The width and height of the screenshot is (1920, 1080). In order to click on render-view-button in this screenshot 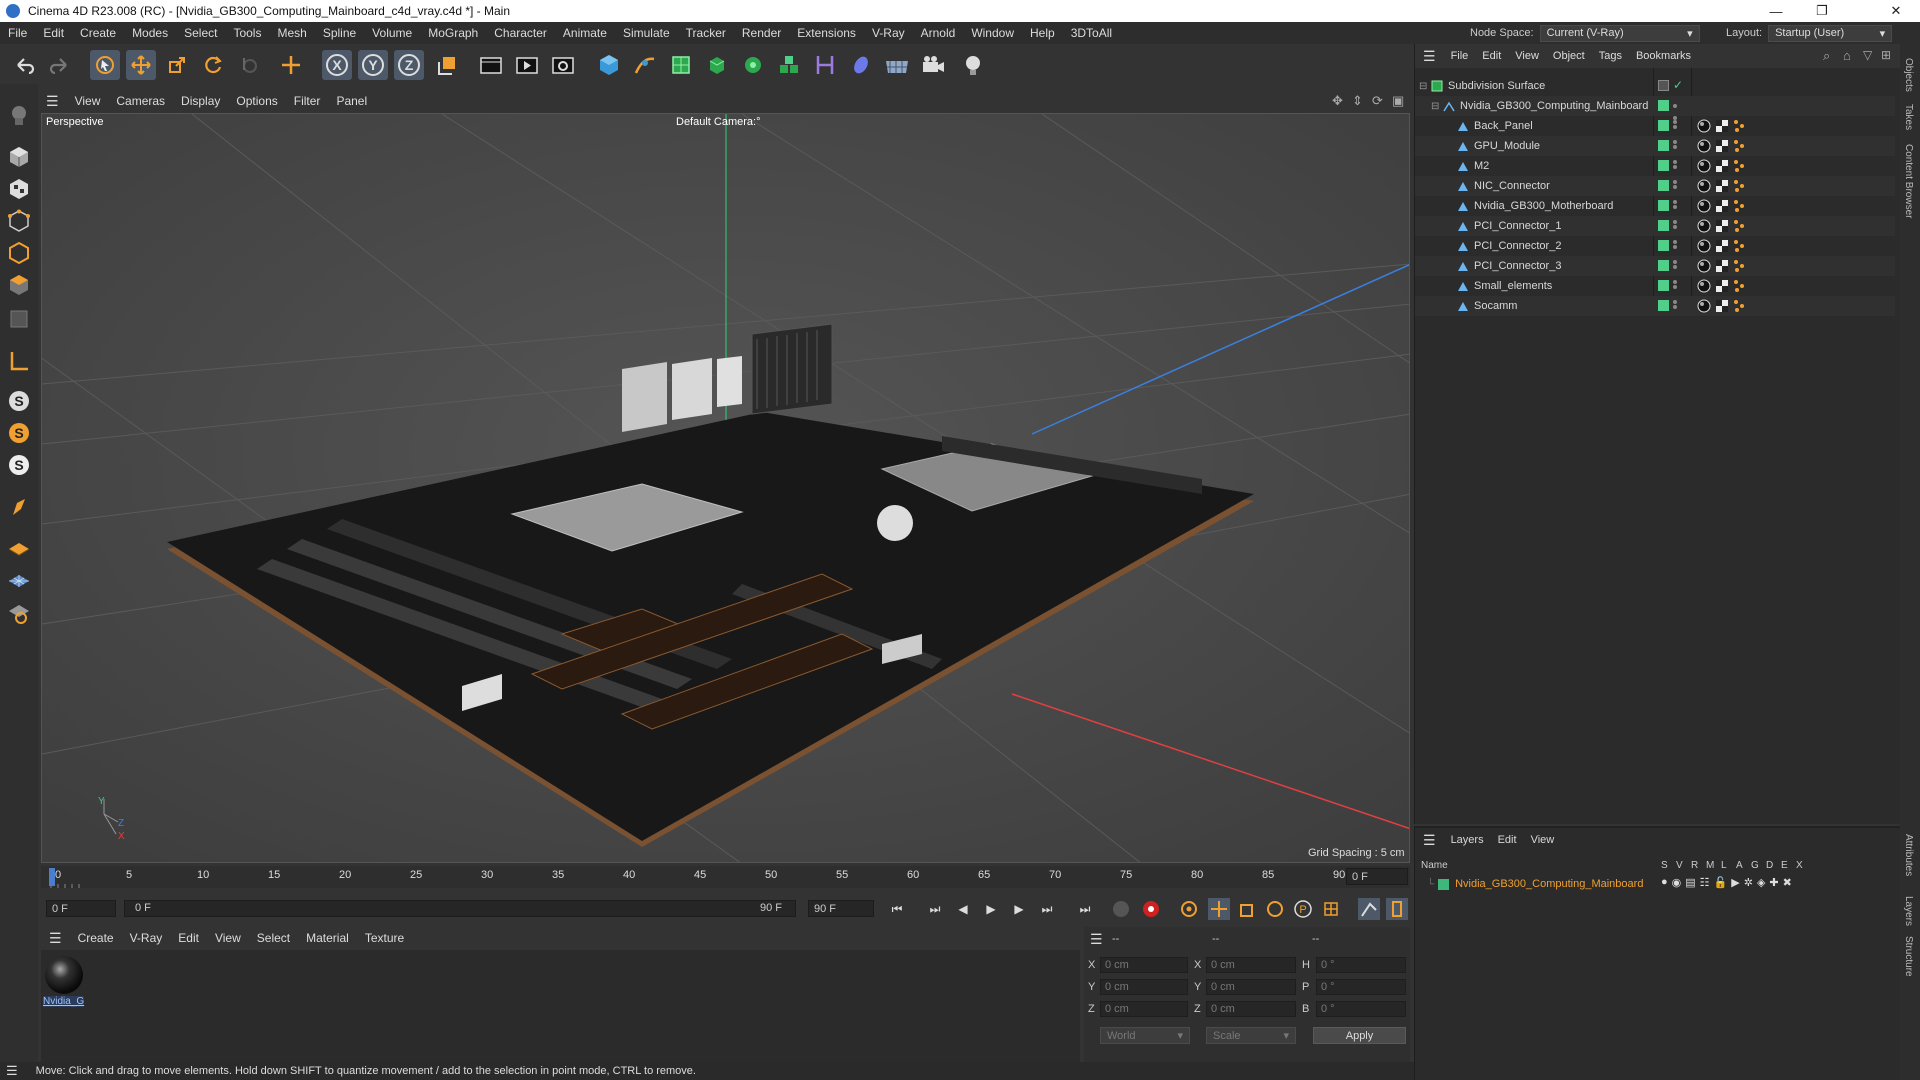, I will do `click(491, 65)`.